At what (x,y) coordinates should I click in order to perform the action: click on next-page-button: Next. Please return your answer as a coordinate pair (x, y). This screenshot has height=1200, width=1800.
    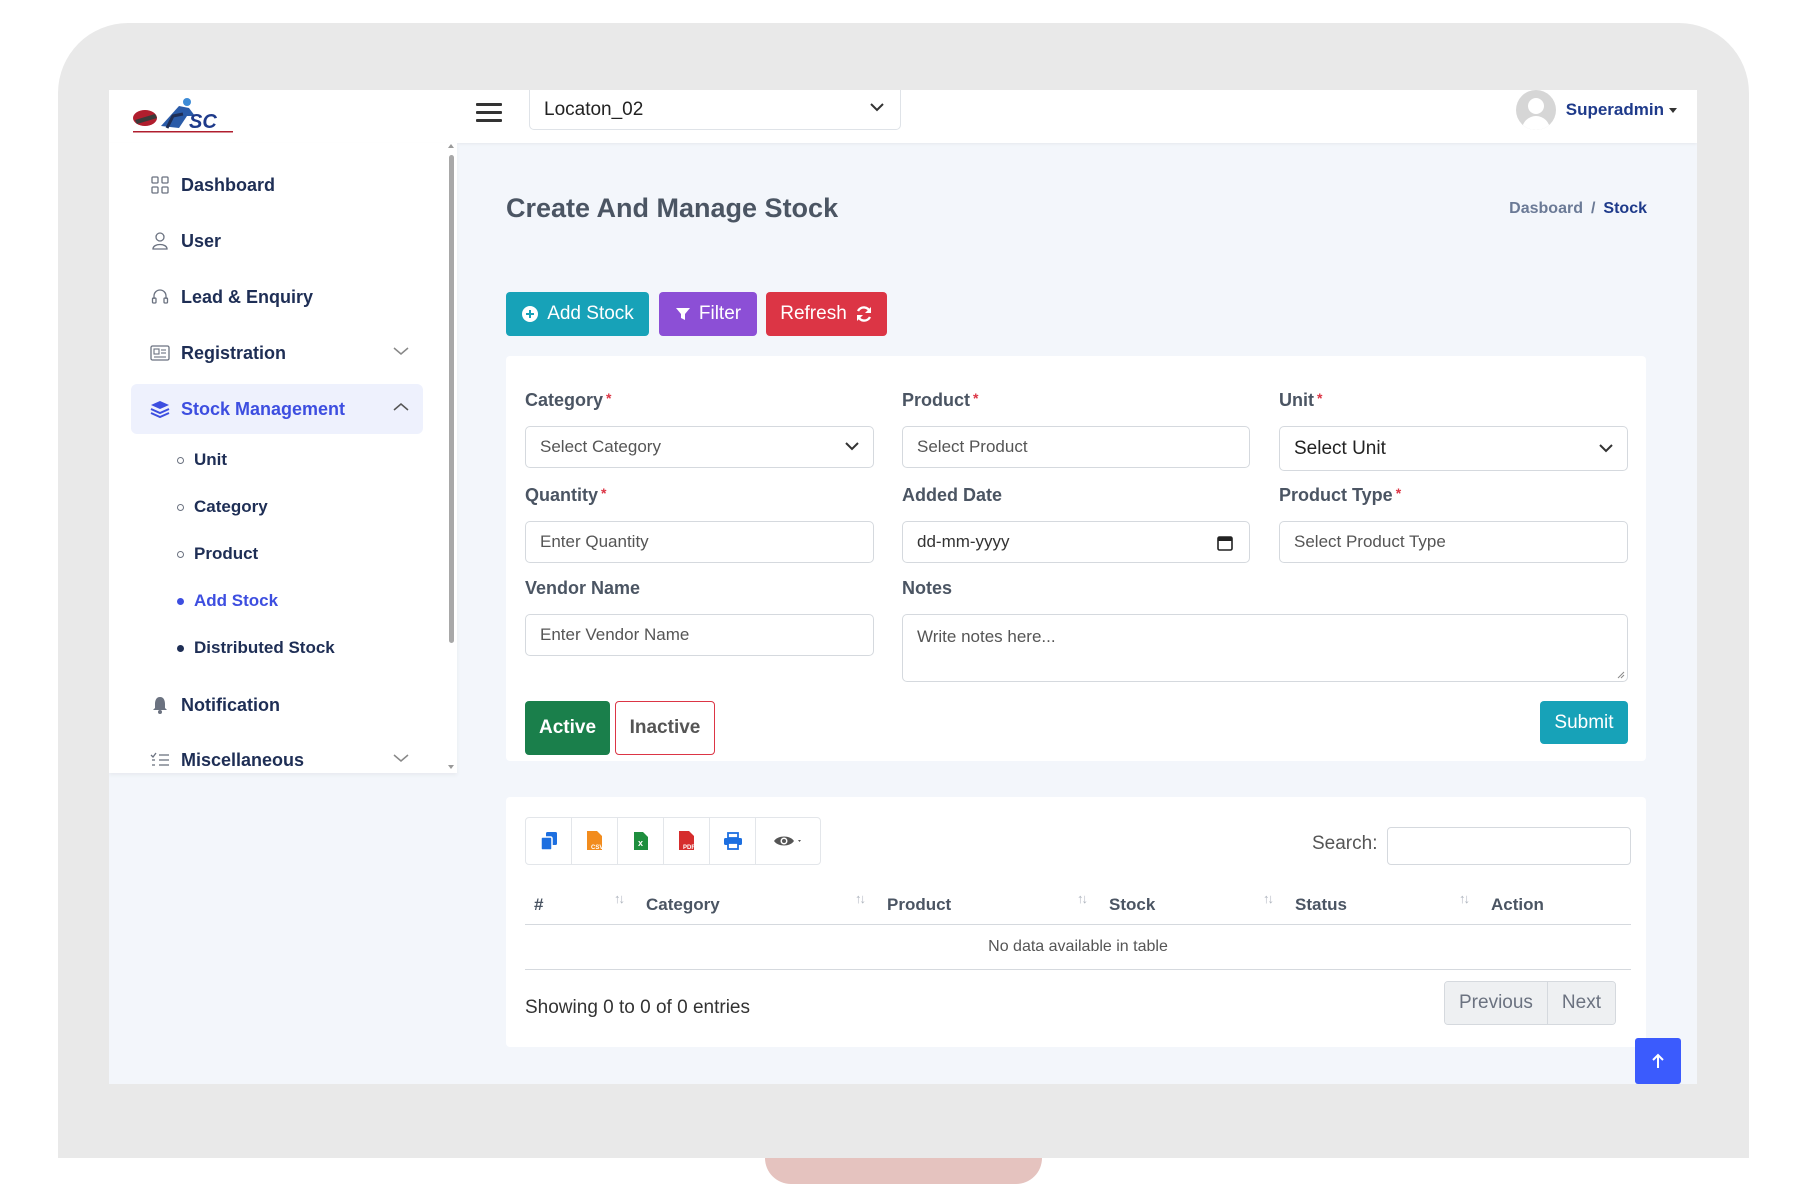
    Looking at the image, I should click on (1580, 1003).